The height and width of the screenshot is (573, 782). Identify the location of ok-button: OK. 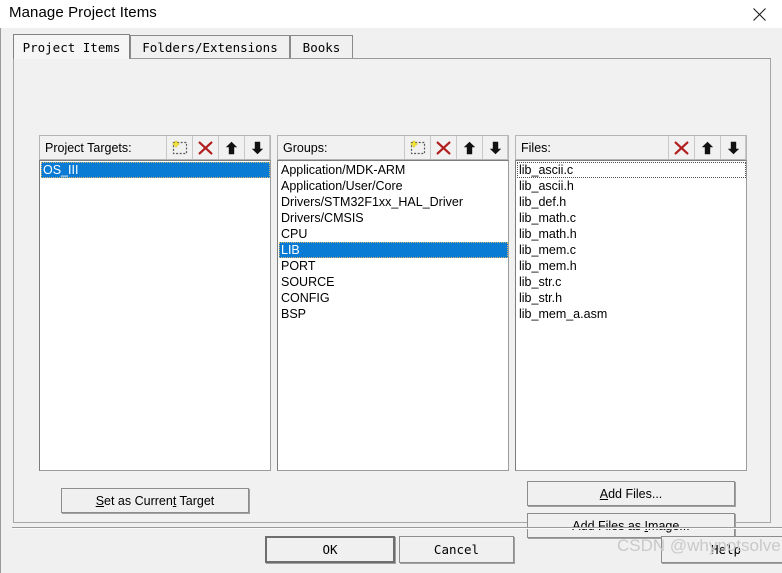
(330, 549).